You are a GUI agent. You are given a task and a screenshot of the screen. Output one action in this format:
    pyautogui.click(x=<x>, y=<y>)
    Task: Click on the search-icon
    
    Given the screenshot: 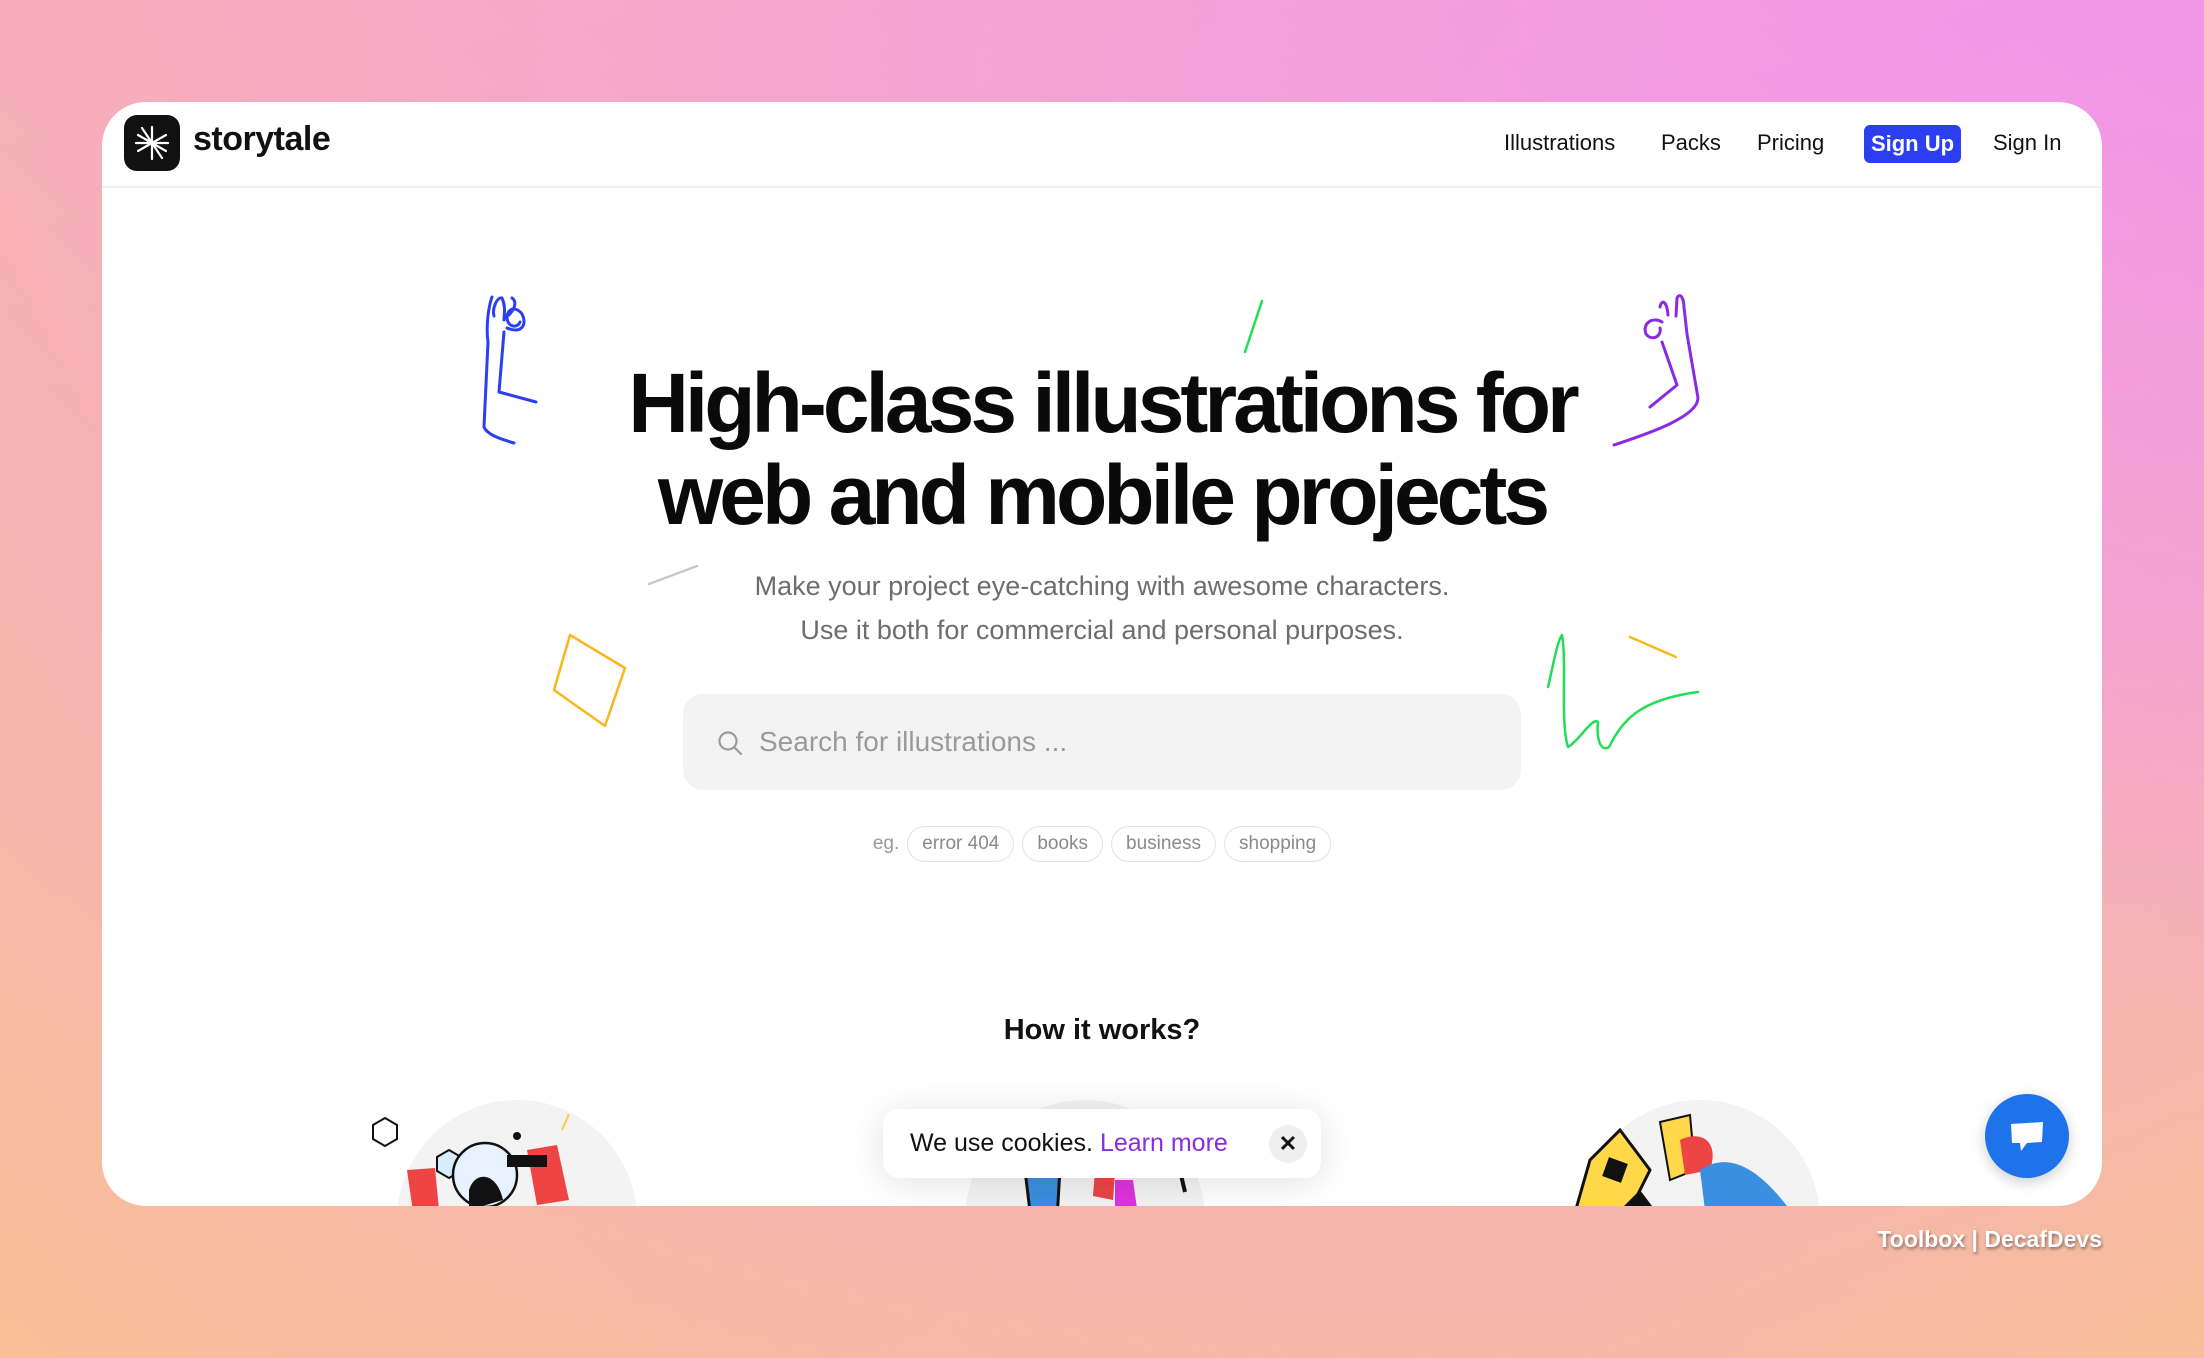 What is the action you would take?
    pyautogui.click(x=730, y=743)
    